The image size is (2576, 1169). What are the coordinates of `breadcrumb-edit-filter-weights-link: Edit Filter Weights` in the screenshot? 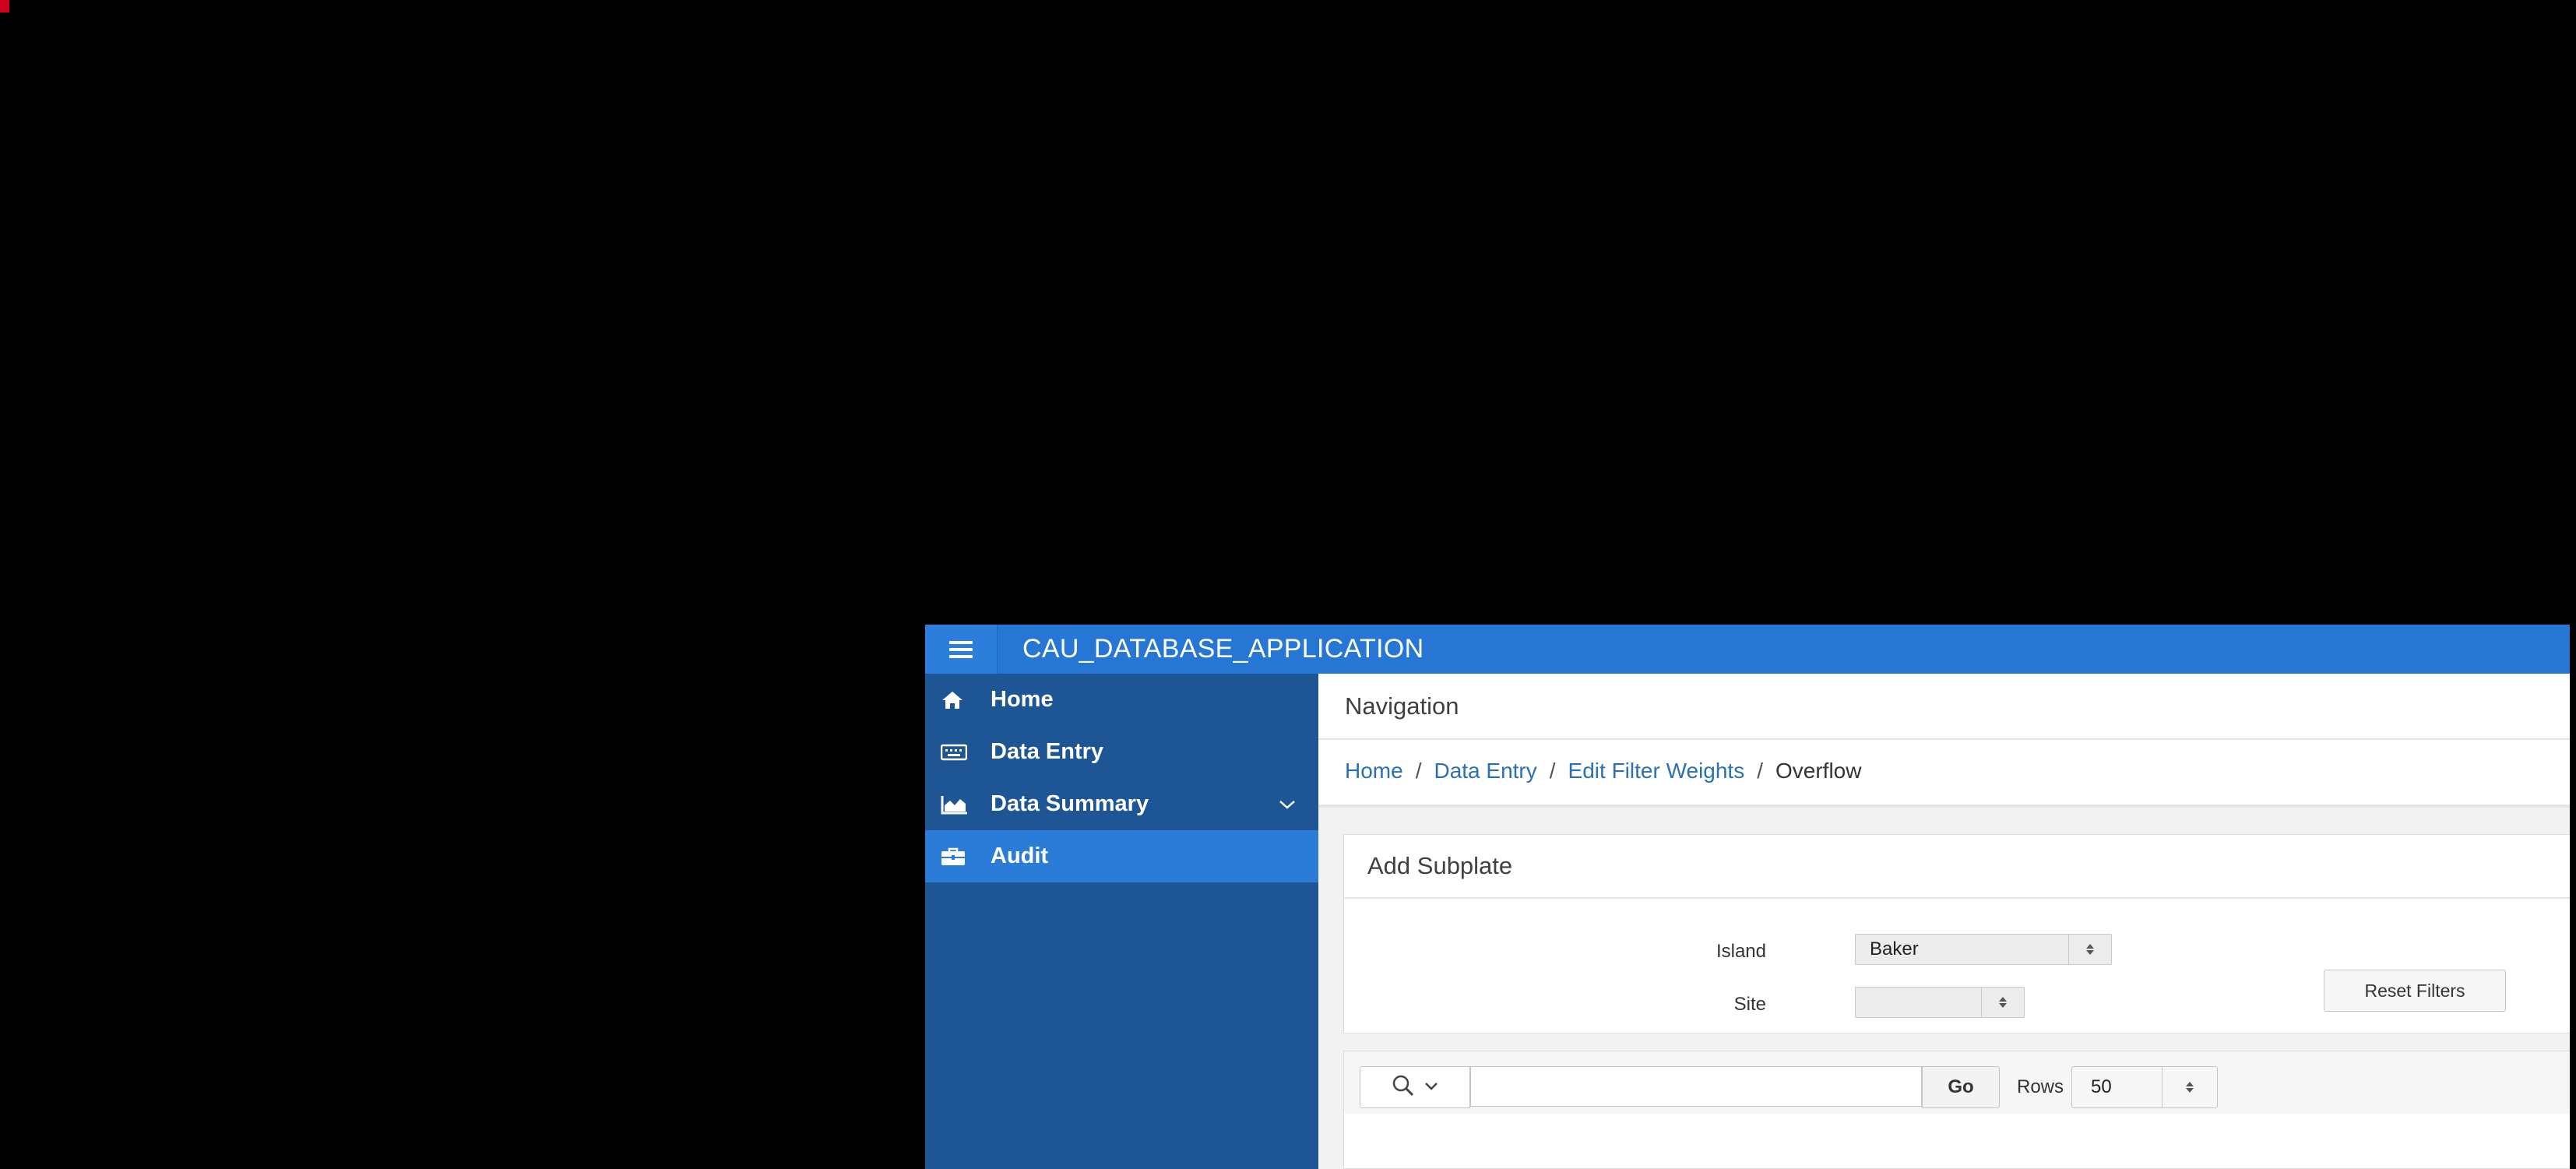 It's located at (1656, 771).